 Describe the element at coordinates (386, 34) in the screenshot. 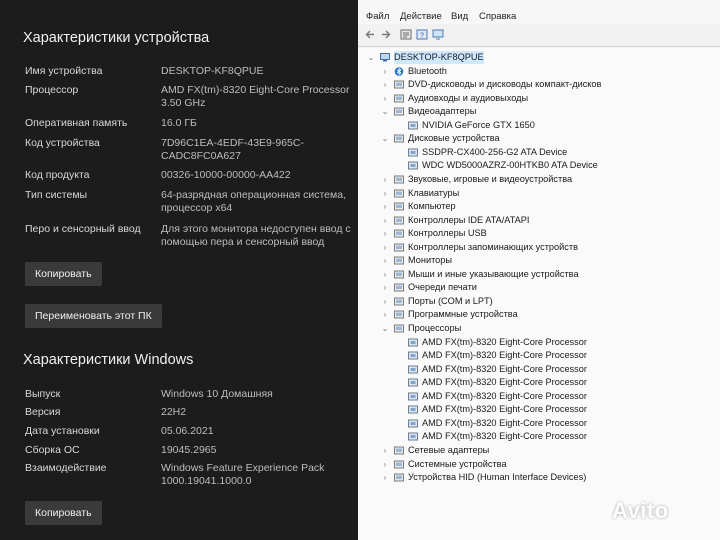

I see `forward-icon` at that location.